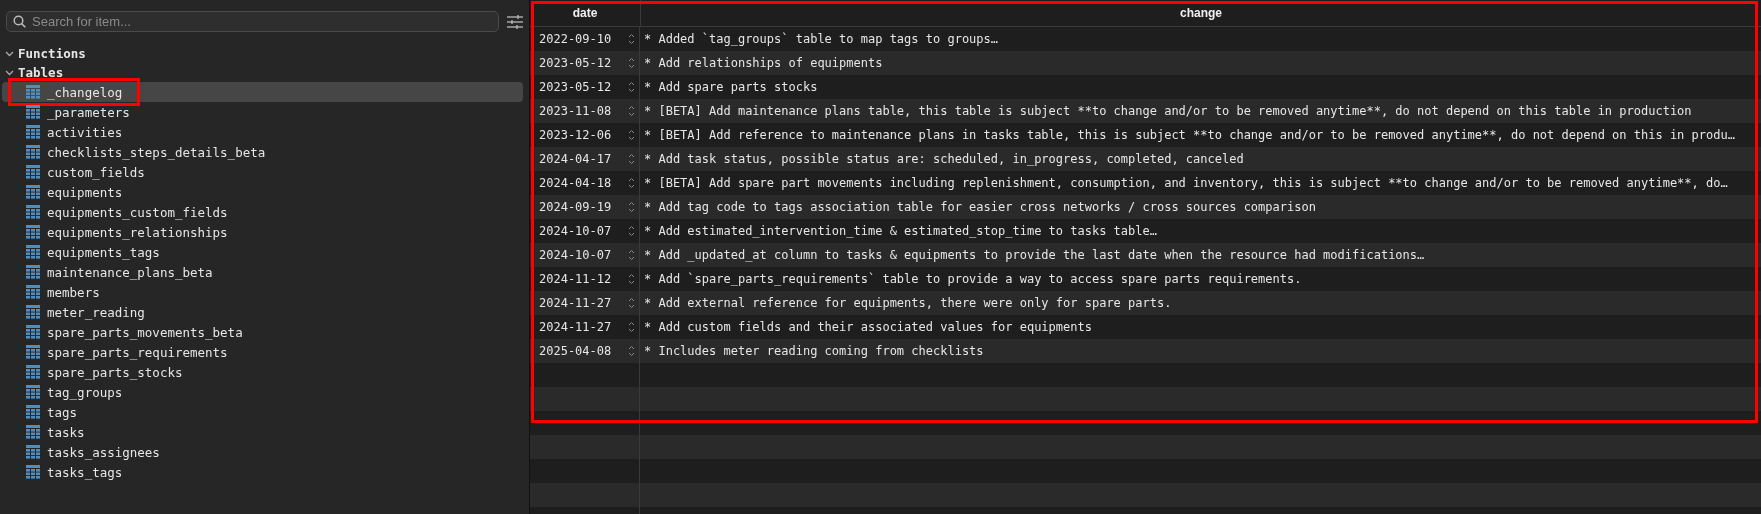 Image resolution: width=1761 pixels, height=514 pixels. I want to click on change-cell-text: * Add tag code to tags association table for easier cross networks / cross sources comparison, so click(979, 207).